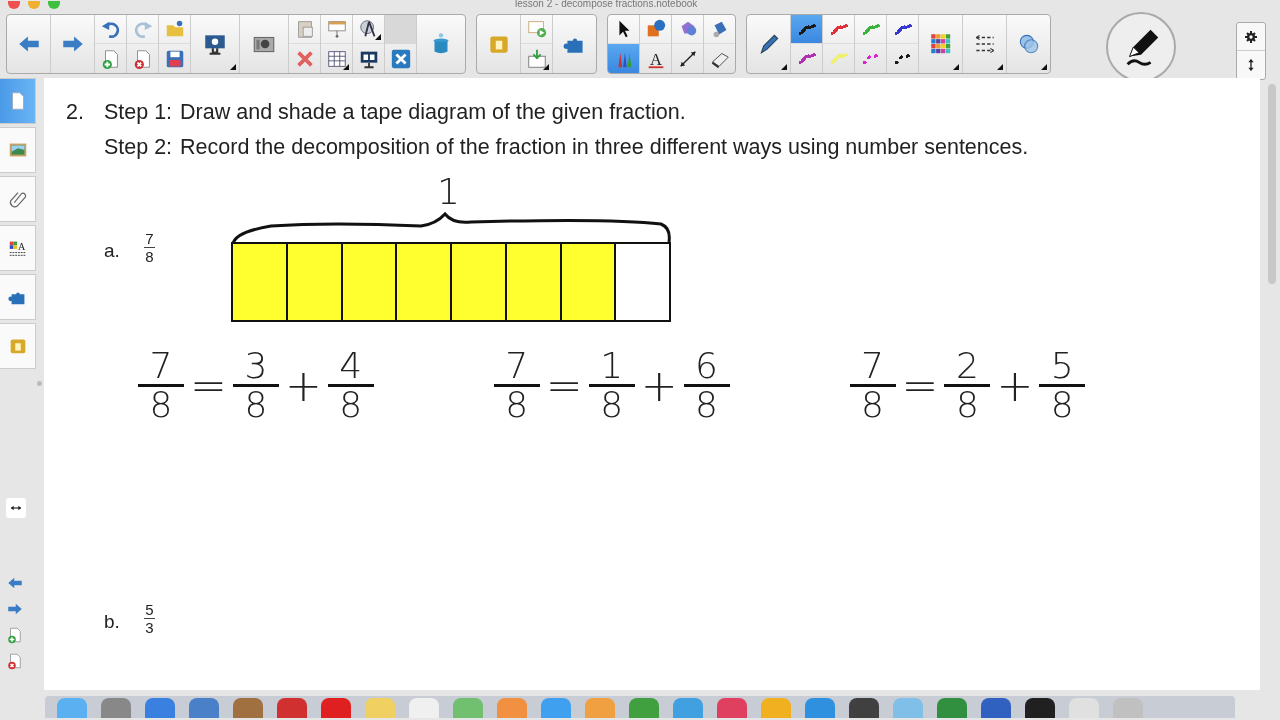 The width and height of the screenshot is (1280, 720). What do you see at coordinates (138, 147) in the screenshot?
I see `step-label: Step 2:` at bounding box center [138, 147].